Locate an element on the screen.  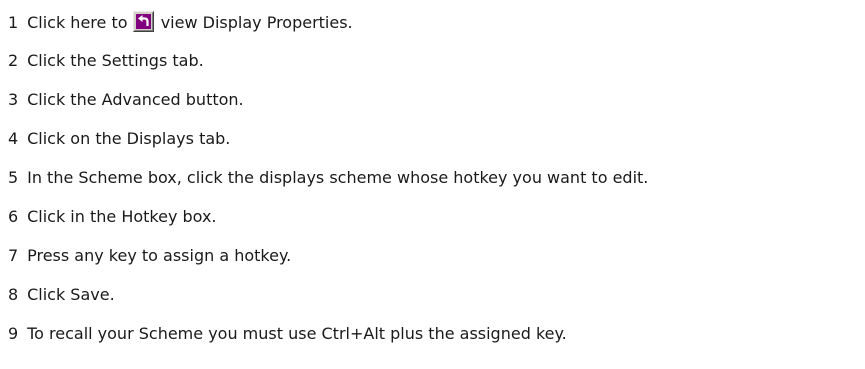
step-2: 2 Click the Settings tab. is located at coordinates (106, 61).